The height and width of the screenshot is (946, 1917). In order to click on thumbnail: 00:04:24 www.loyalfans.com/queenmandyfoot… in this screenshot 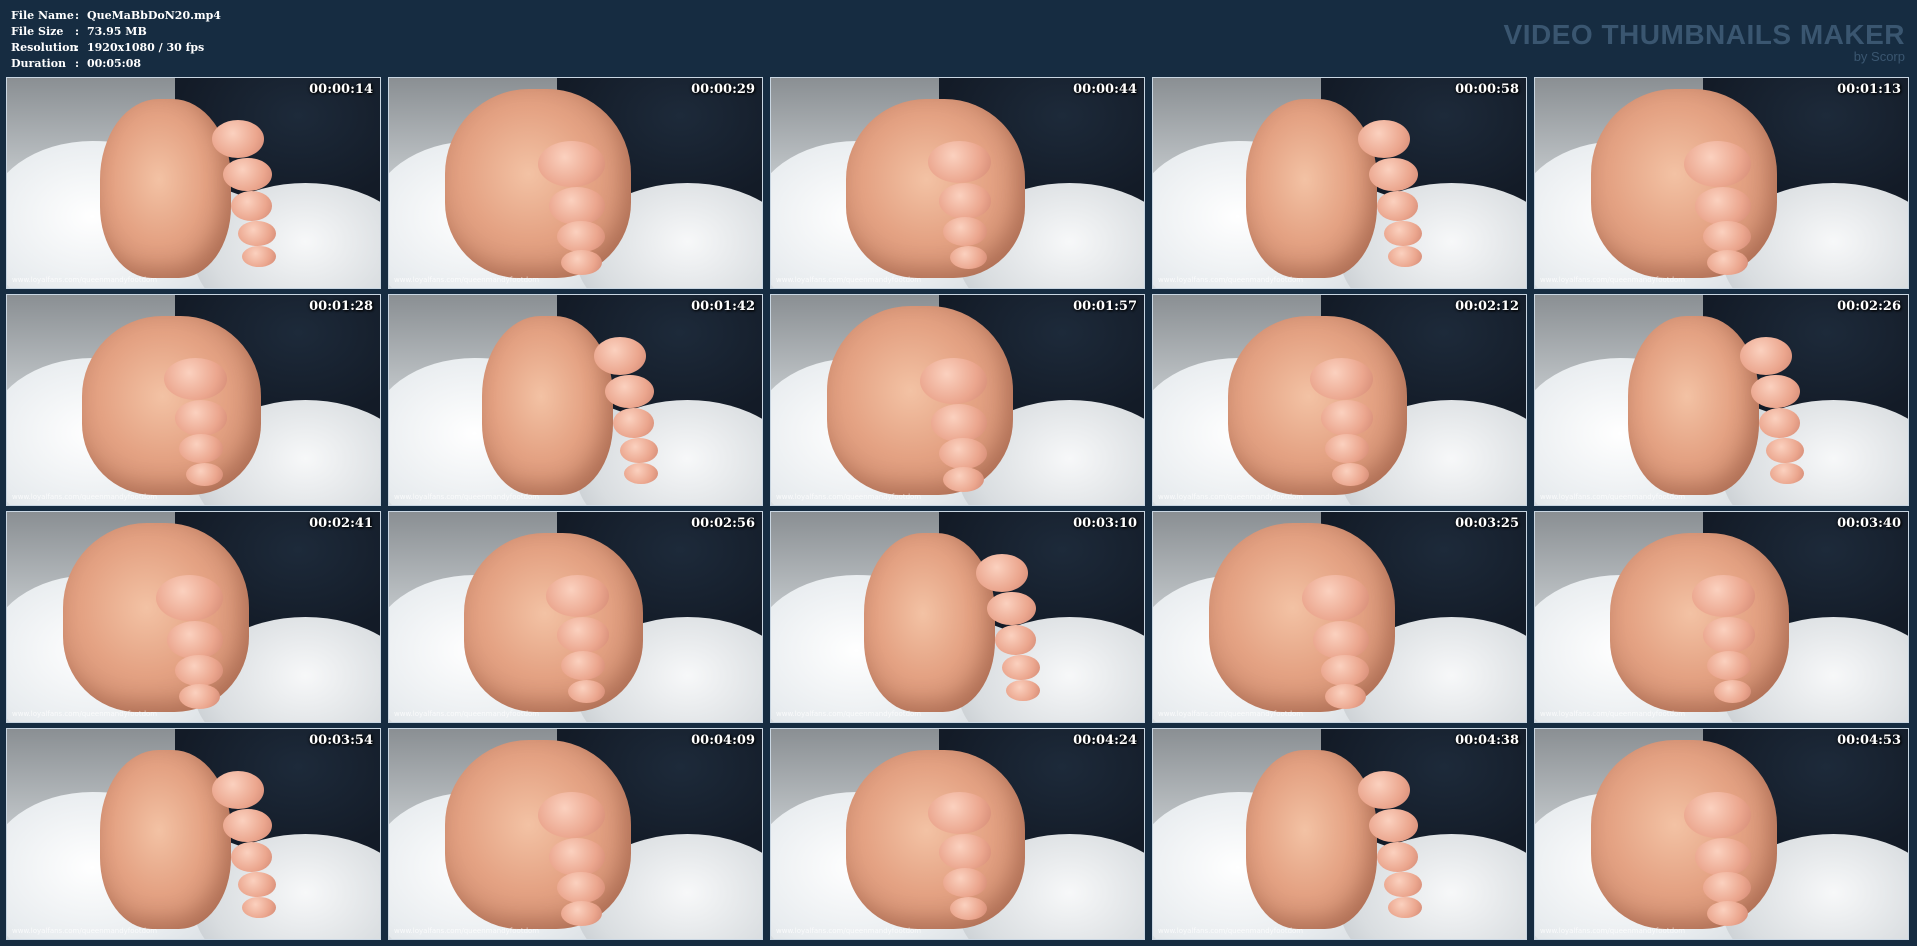, I will do `click(957, 834)`.